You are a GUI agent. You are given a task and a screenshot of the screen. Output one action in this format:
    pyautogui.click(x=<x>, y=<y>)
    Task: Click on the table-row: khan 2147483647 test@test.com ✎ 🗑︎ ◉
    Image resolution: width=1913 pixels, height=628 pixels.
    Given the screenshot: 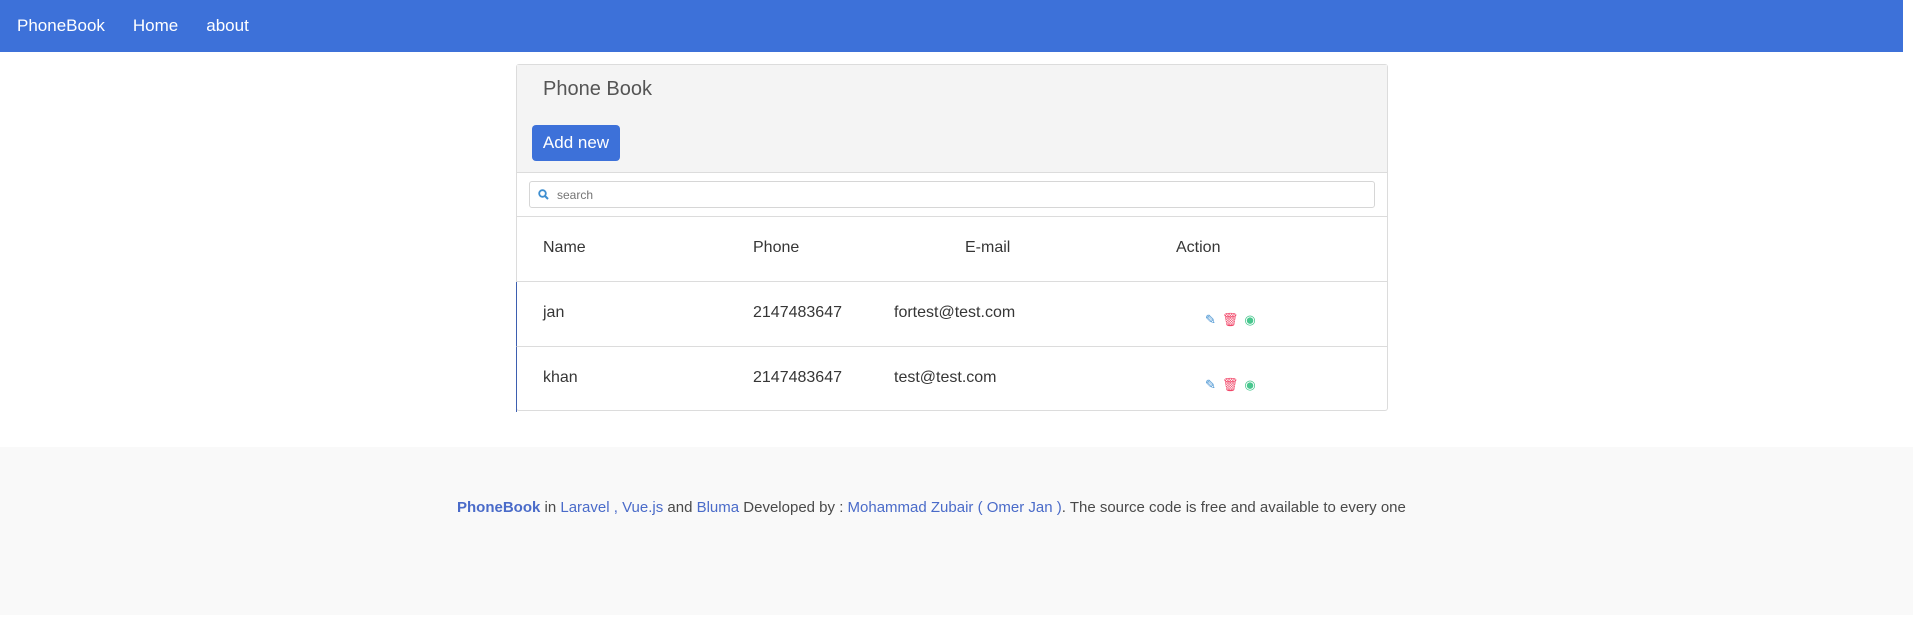 What is the action you would take?
    pyautogui.click(x=951, y=379)
    